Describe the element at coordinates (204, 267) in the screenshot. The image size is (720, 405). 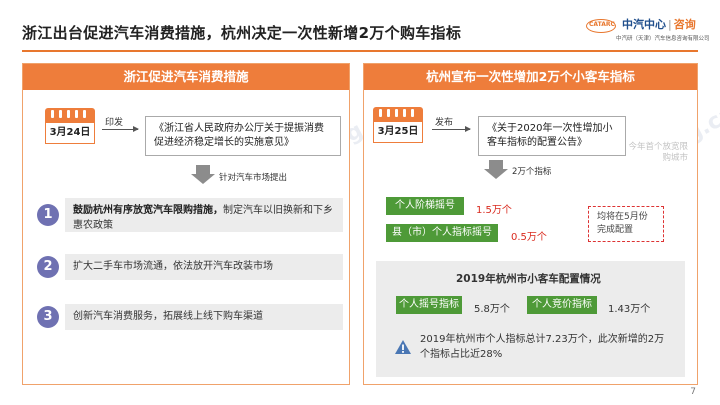
I see `measure-item-2: 扩大二手车市场流通，依法放开汽车改装市场` at that location.